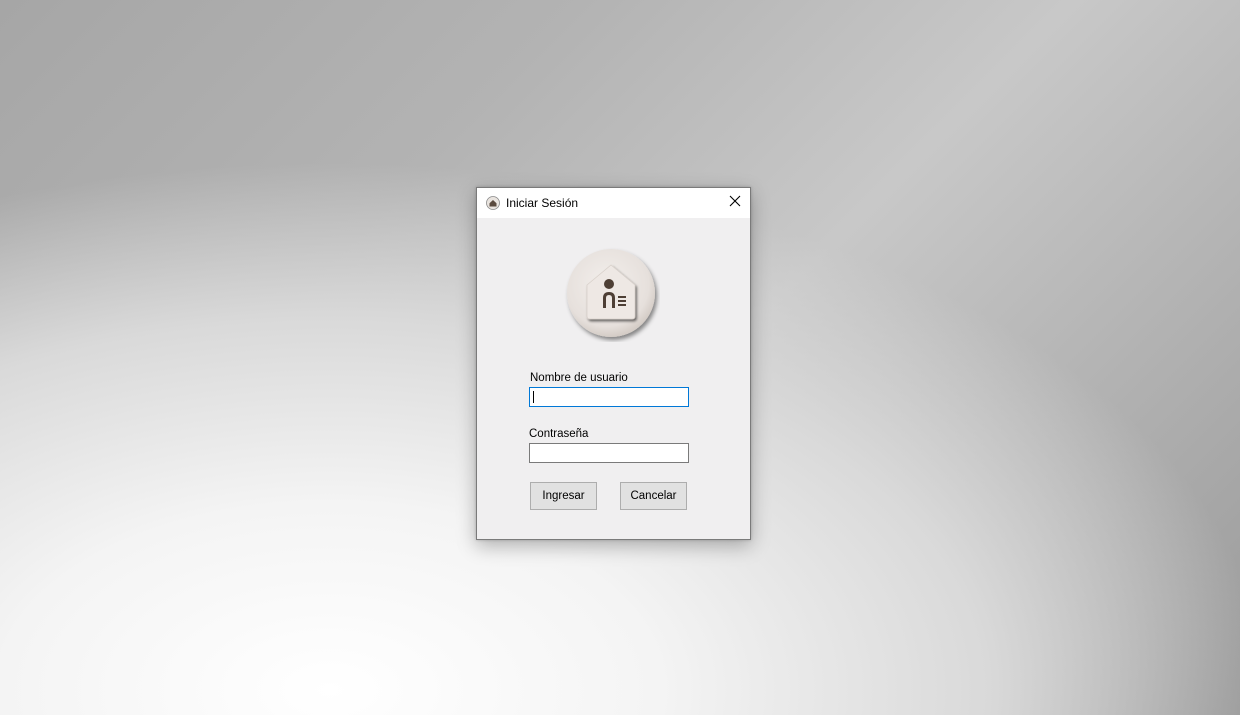 This screenshot has height=715, width=1240. I want to click on login-button-label: Ingresar, so click(563, 496).